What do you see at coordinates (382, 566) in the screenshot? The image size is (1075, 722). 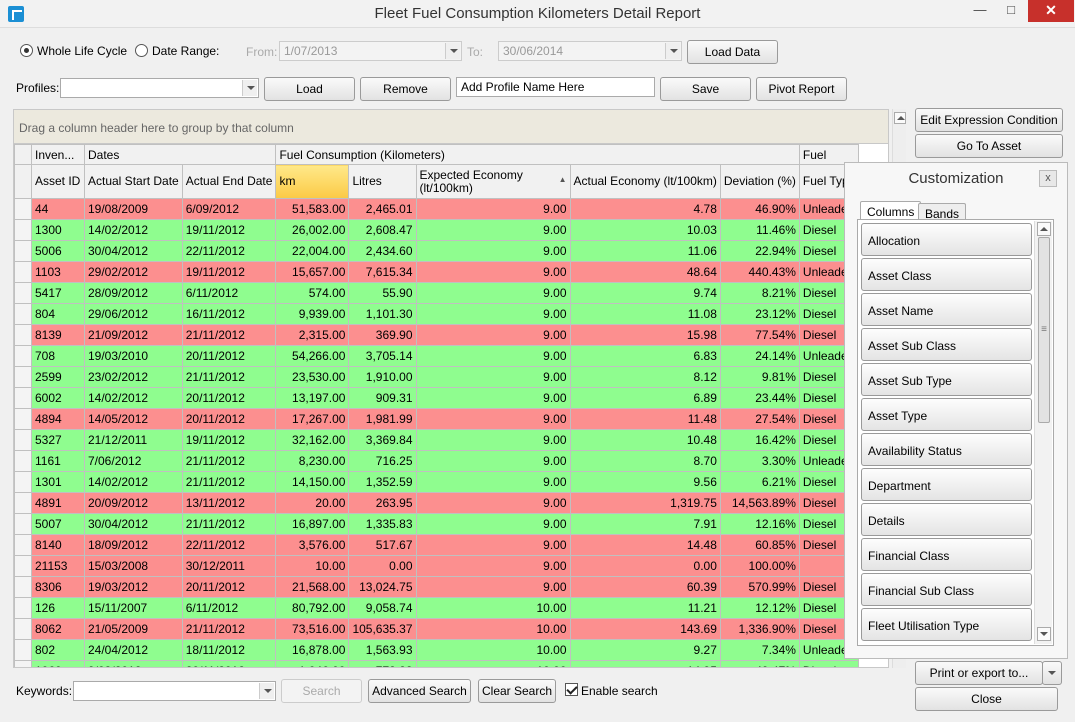 I see `cell-litres: 0.00` at bounding box center [382, 566].